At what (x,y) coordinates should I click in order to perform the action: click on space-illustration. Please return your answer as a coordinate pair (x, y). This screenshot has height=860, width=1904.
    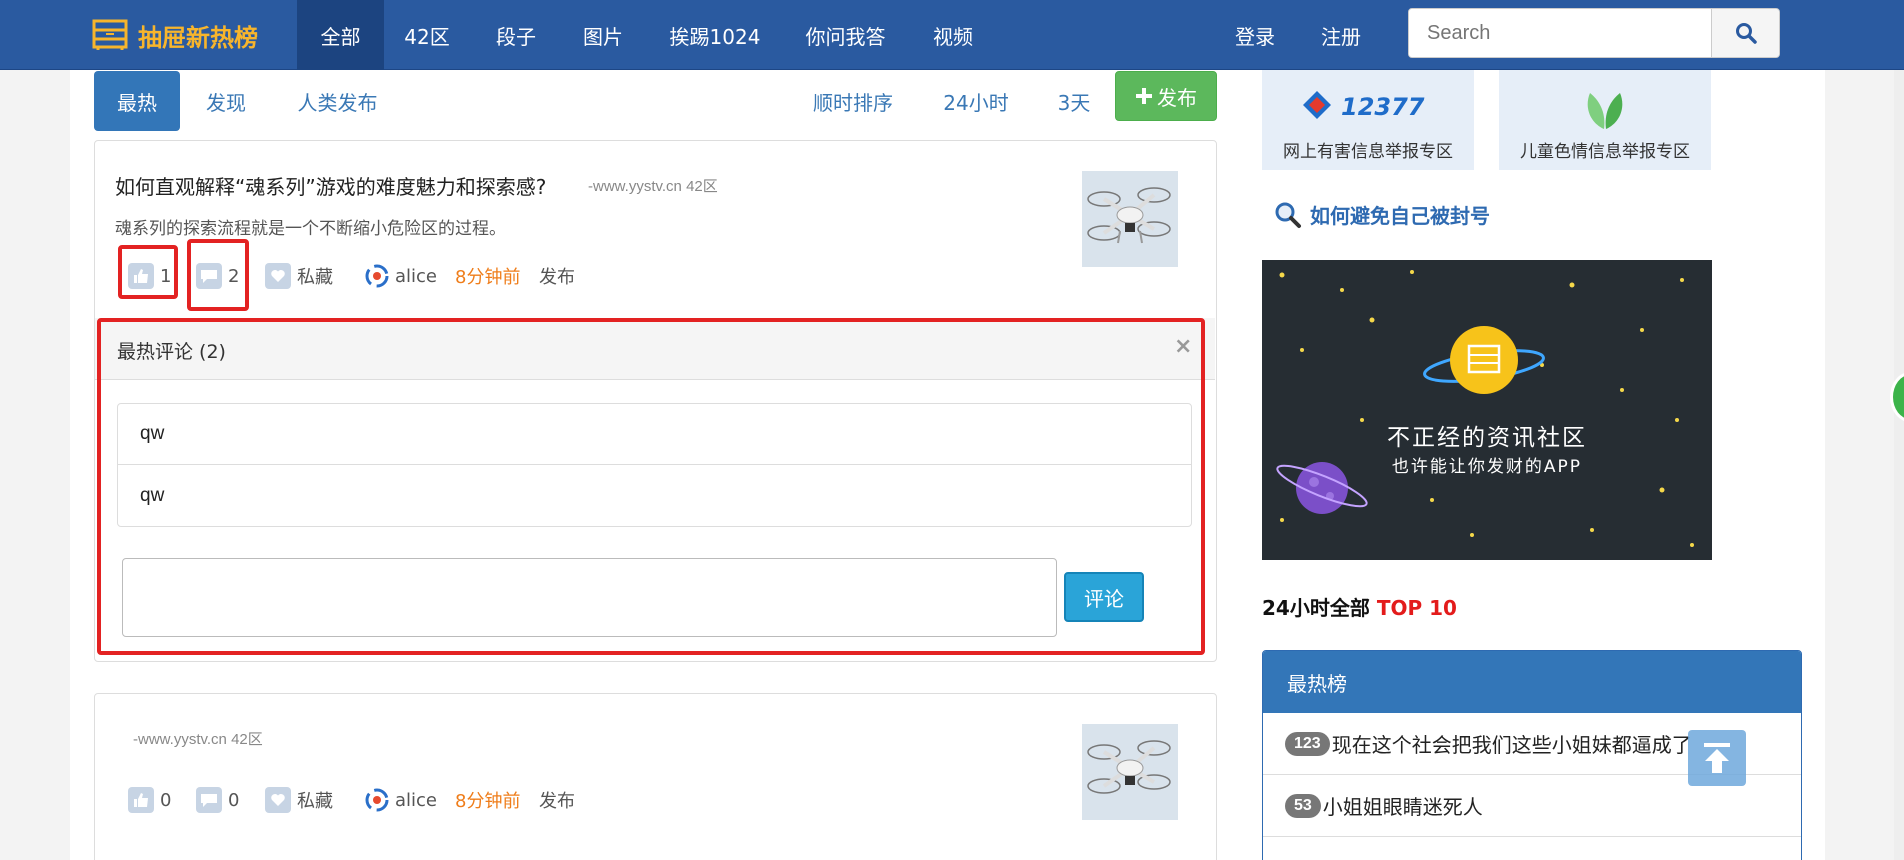
    Looking at the image, I should click on (1485, 408).